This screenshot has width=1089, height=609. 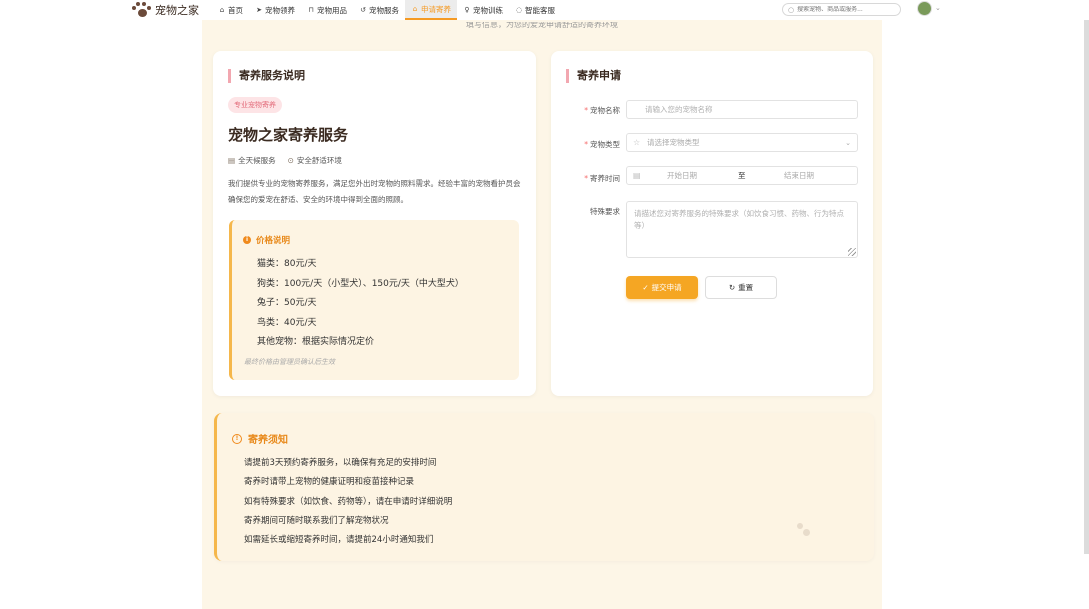 What do you see at coordinates (255, 105) in the screenshot?
I see `service-tag: 专业宠物寄养` at bounding box center [255, 105].